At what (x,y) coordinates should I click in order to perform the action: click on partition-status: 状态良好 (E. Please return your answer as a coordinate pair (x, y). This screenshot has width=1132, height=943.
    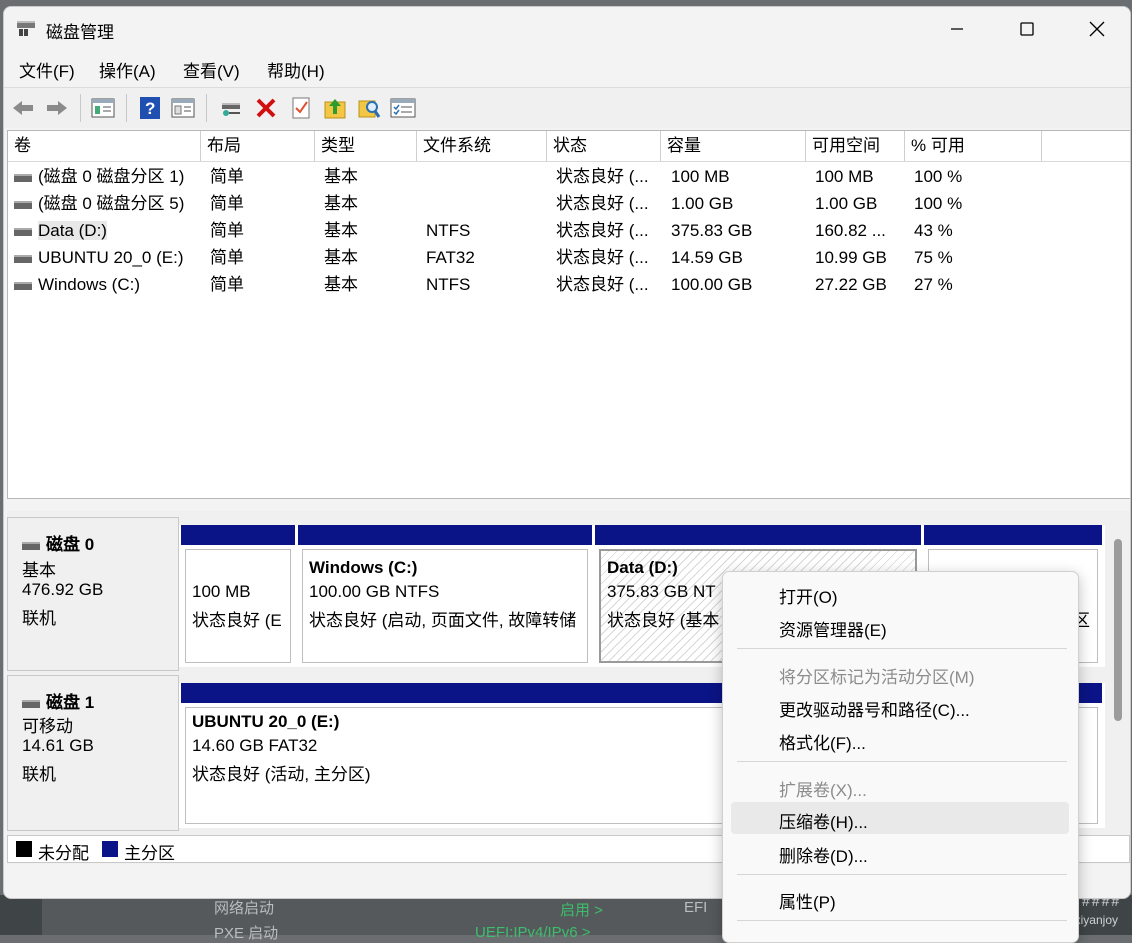
    Looking at the image, I should click on (237, 620).